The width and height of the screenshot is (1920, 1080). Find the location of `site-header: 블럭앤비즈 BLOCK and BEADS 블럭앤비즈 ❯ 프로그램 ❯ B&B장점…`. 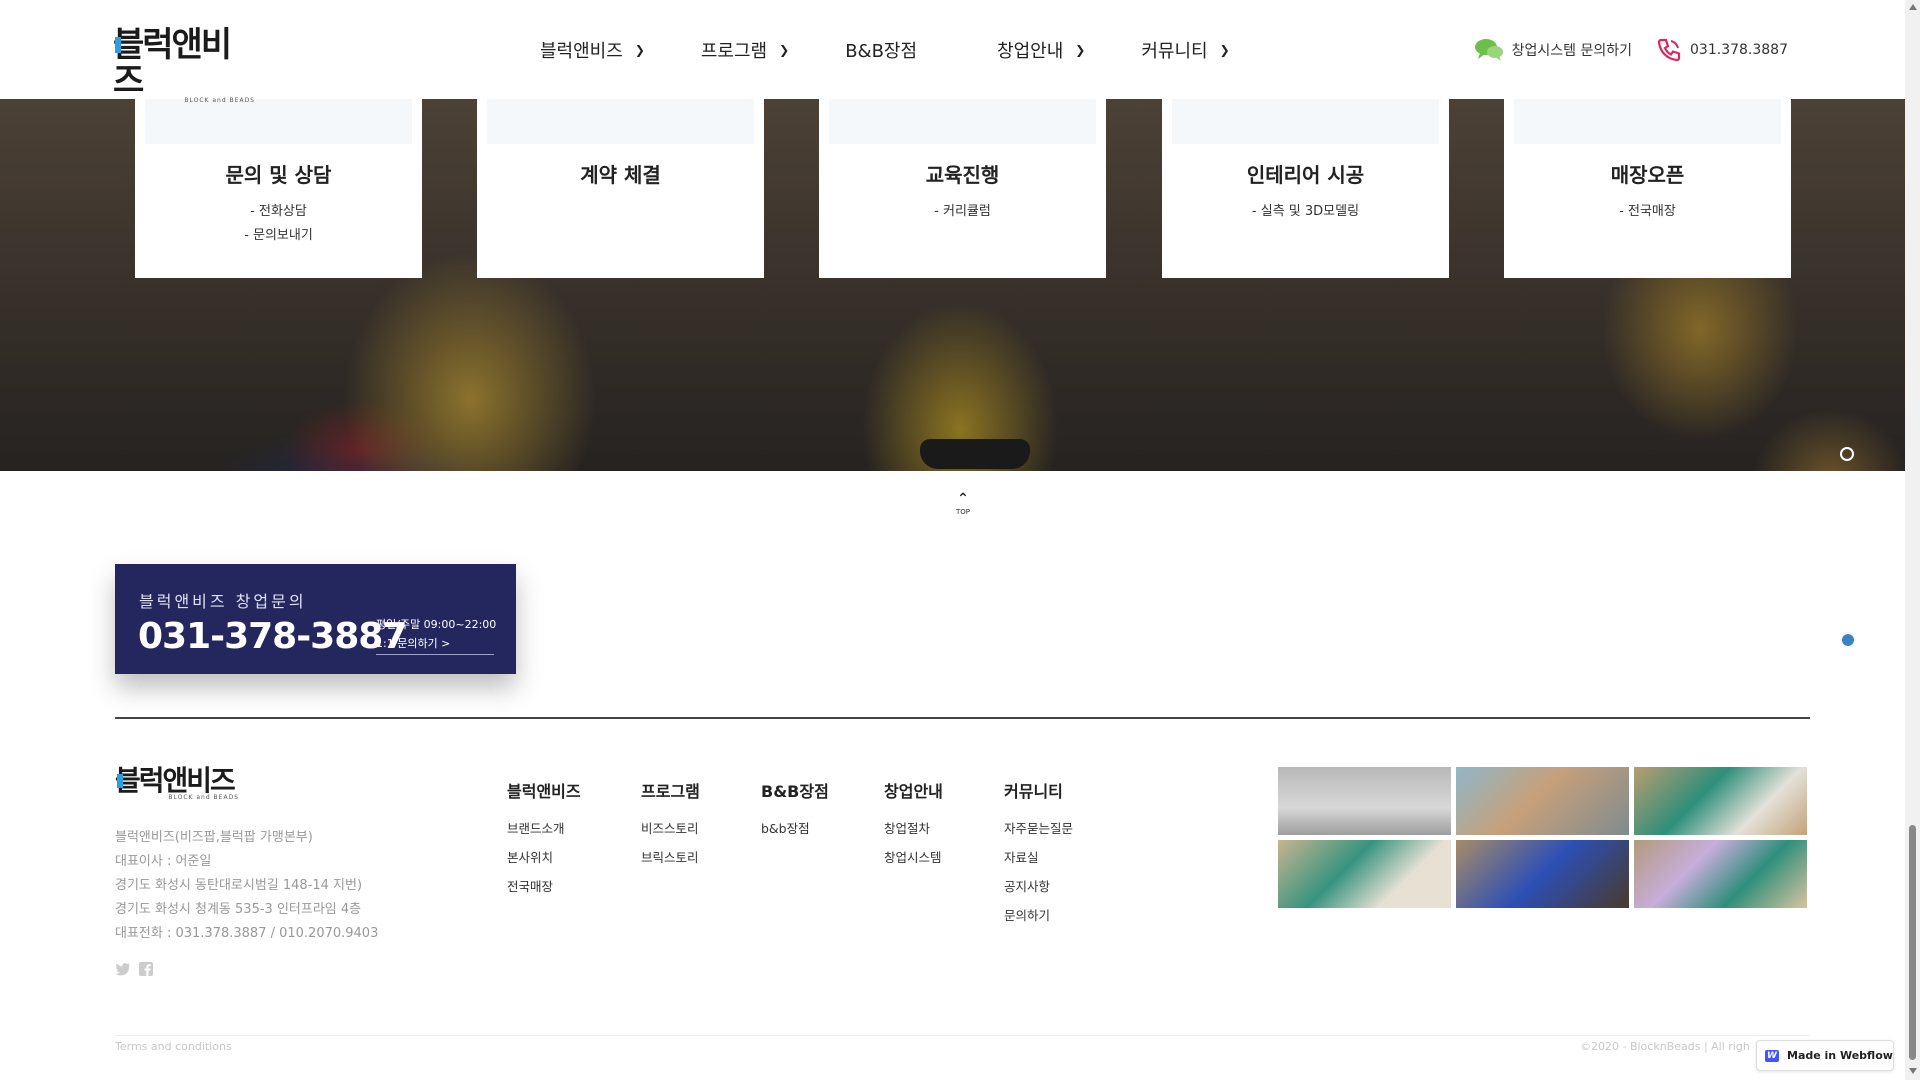

site-header: 블럭앤비즈 BLOCK and BEADS 블럭앤비즈 ❯ 프로그램 ❯ B&B장점… is located at coordinates (952, 52).